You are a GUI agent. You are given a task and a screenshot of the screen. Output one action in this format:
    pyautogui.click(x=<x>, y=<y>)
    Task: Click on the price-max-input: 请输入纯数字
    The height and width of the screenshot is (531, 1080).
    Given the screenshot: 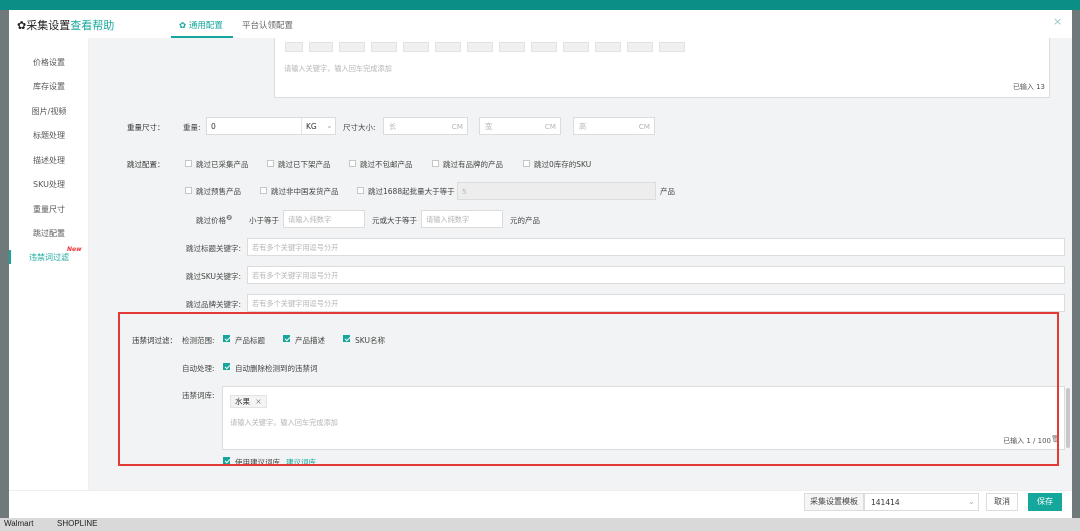 What is the action you would take?
    pyautogui.click(x=462, y=219)
    